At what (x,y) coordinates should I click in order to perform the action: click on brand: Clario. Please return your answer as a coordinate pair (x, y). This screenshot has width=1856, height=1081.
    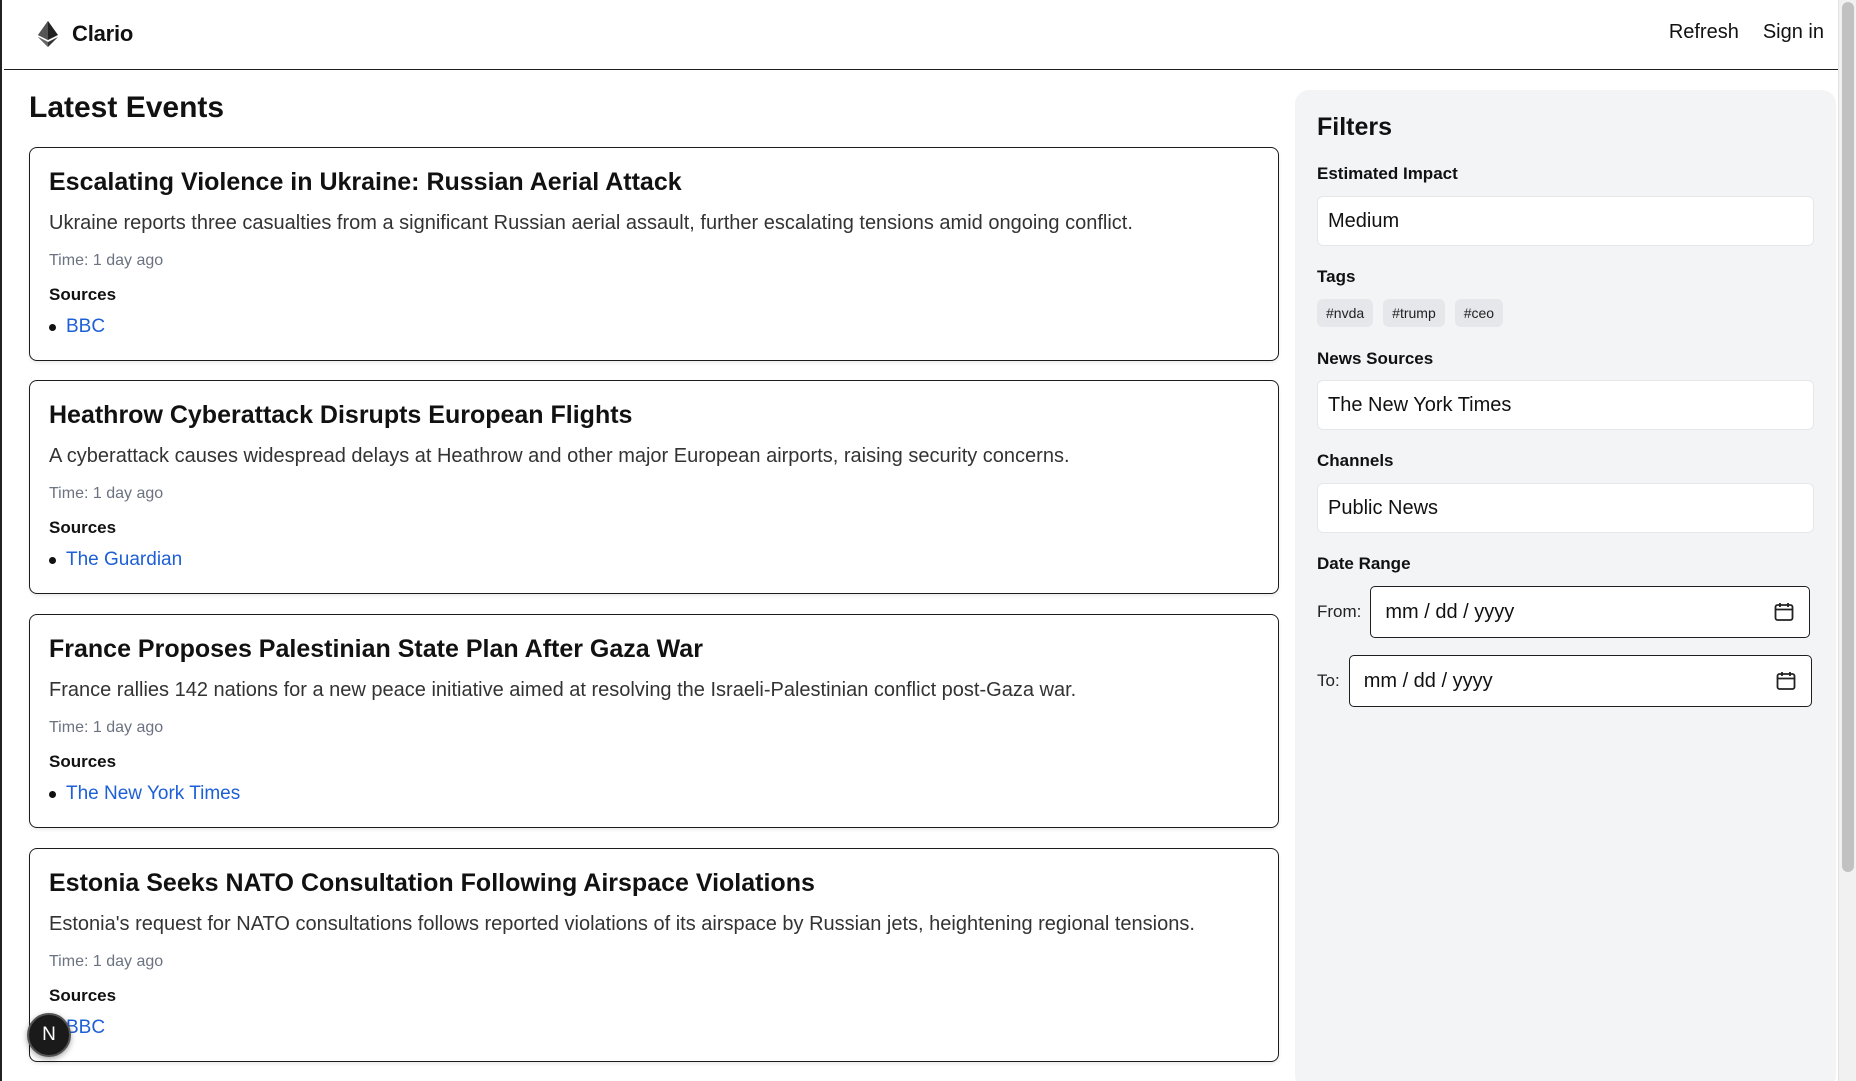
    Looking at the image, I should click on (84, 34).